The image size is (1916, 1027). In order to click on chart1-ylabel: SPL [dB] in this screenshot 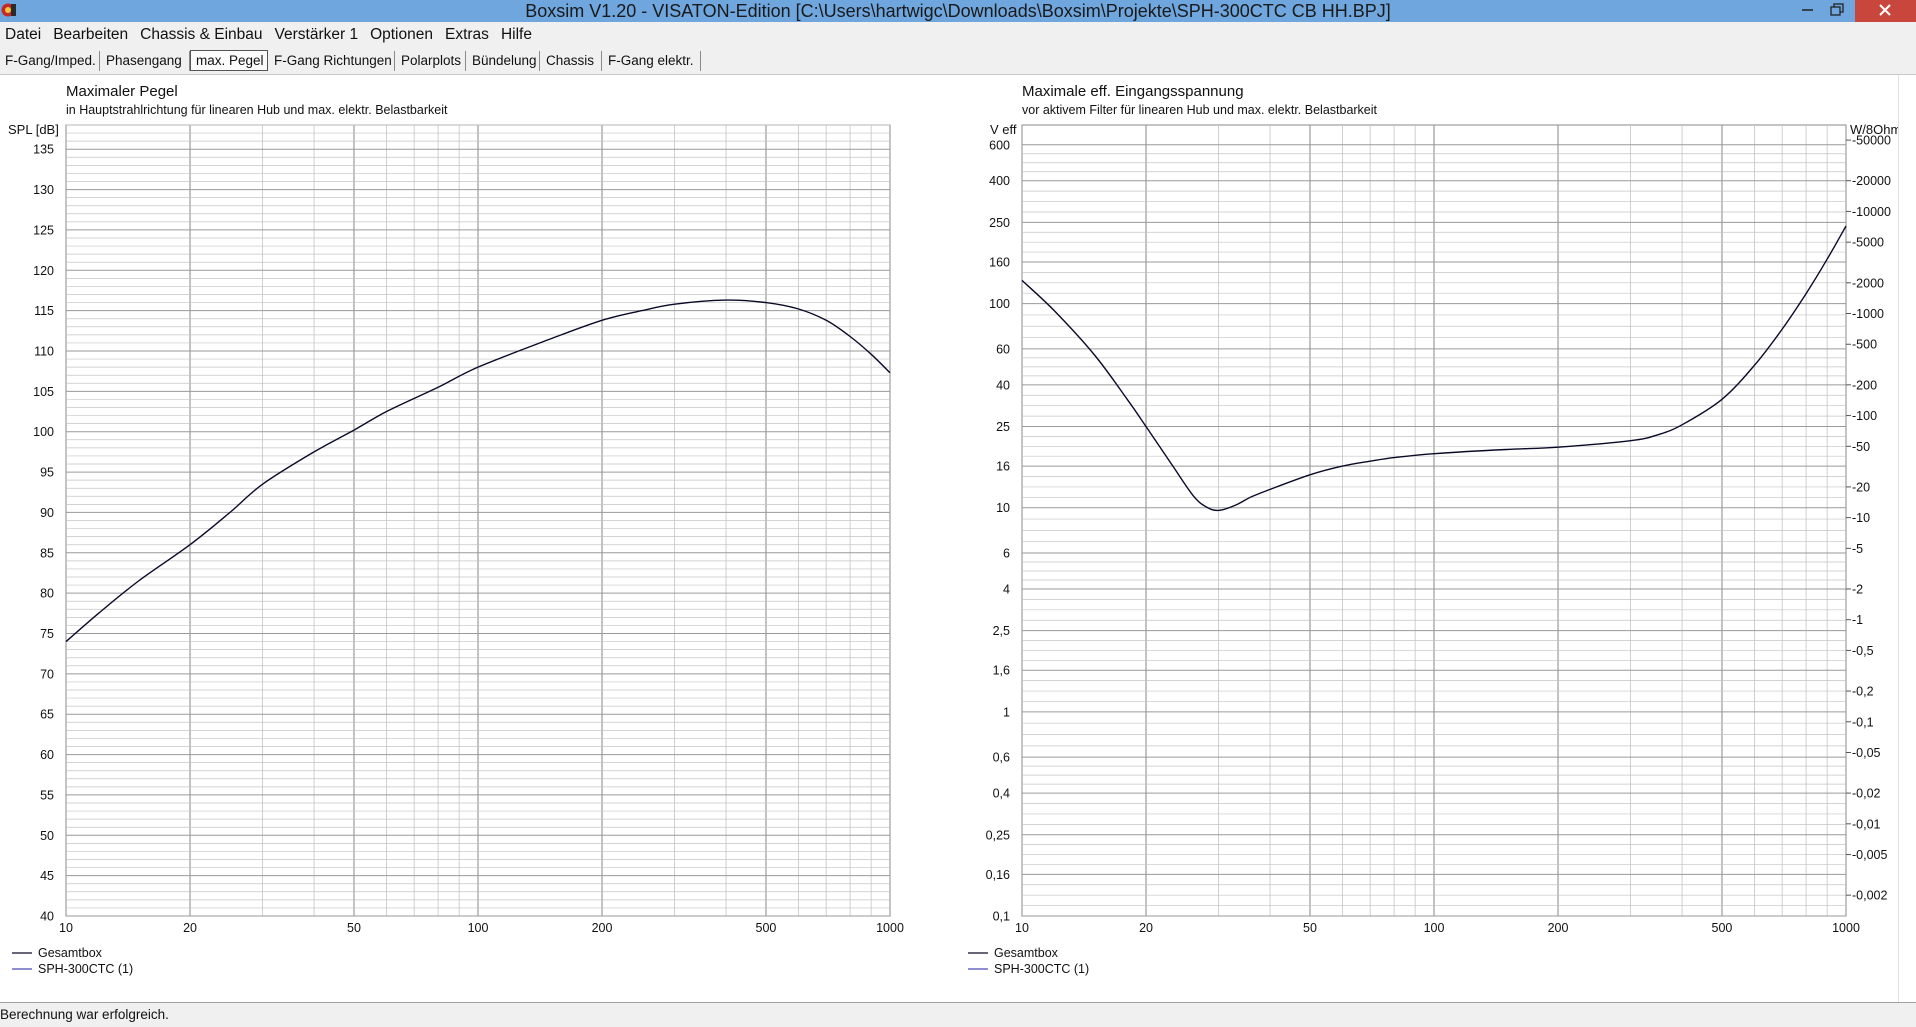, I will do `click(33, 129)`.